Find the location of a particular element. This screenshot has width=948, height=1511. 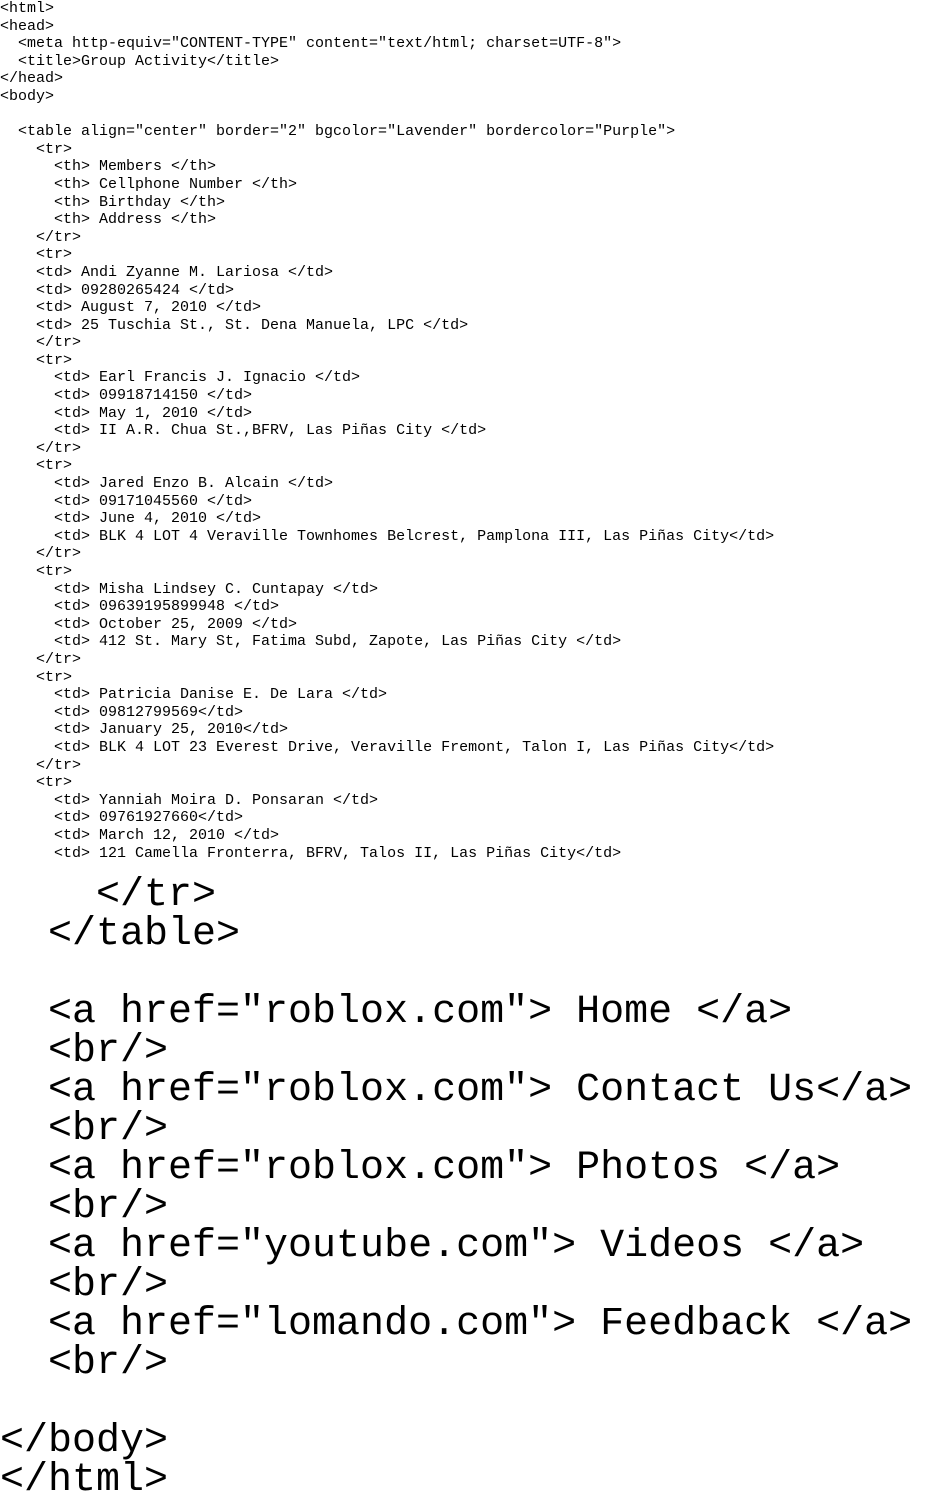

code-line: </table> is located at coordinates (120, 934).